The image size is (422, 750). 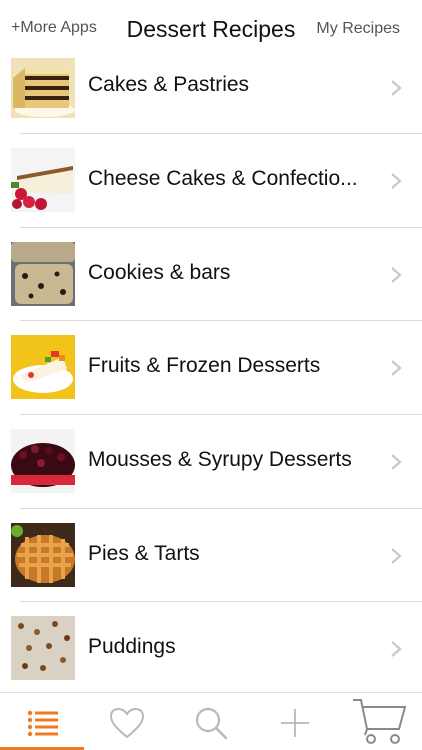 What do you see at coordinates (132, 647) in the screenshot?
I see `list-item-label: Puddings` at bounding box center [132, 647].